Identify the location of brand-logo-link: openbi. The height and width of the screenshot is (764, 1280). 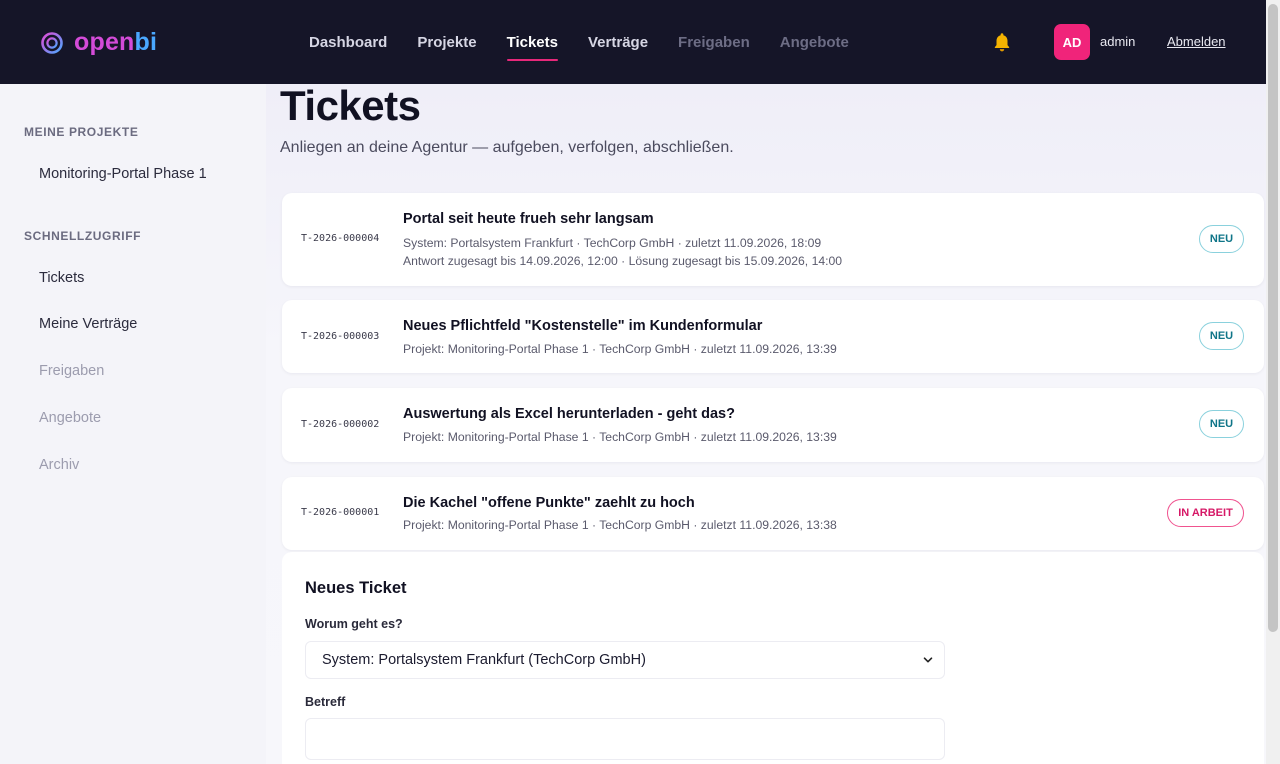
(98, 42).